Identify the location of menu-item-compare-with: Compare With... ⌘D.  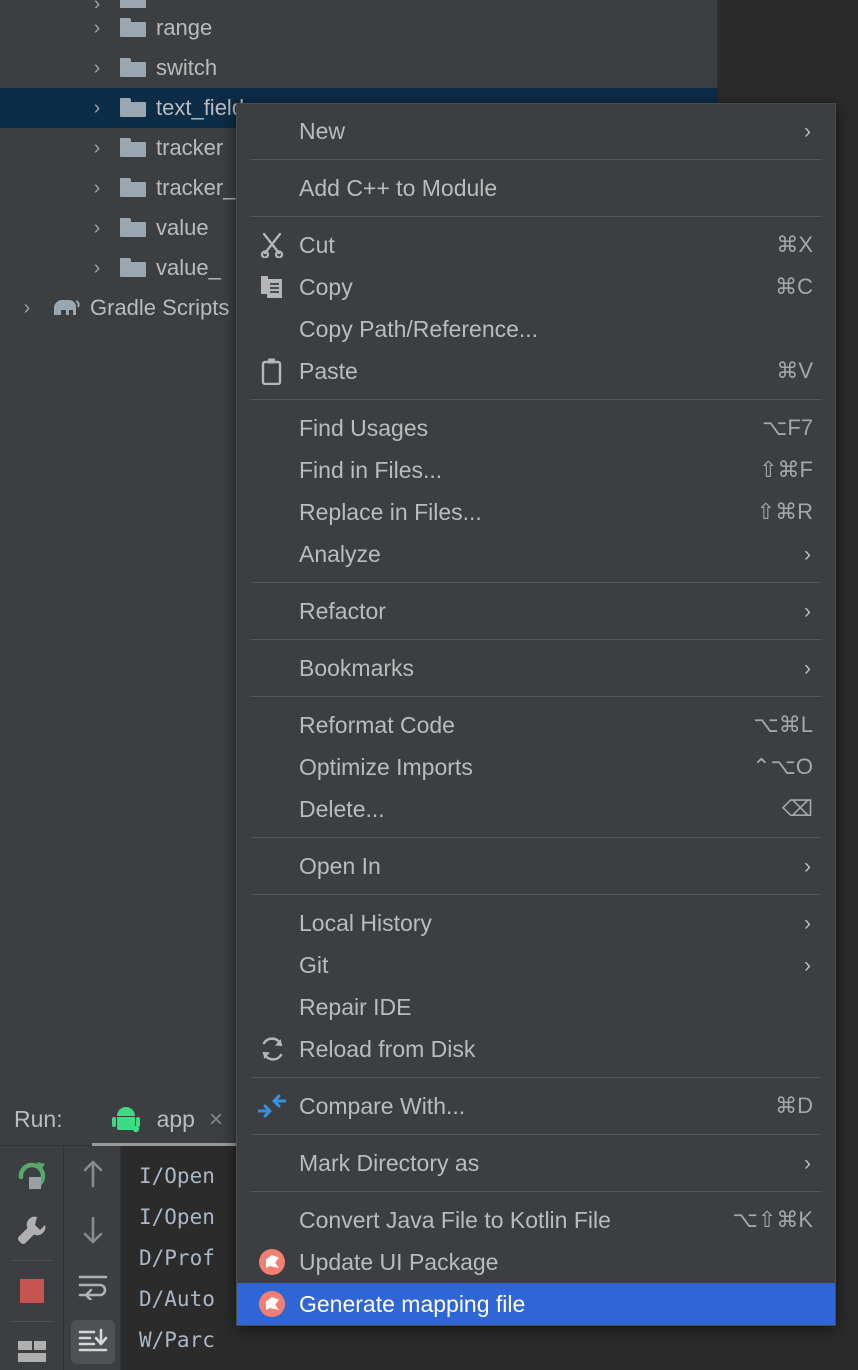
(536, 1106).